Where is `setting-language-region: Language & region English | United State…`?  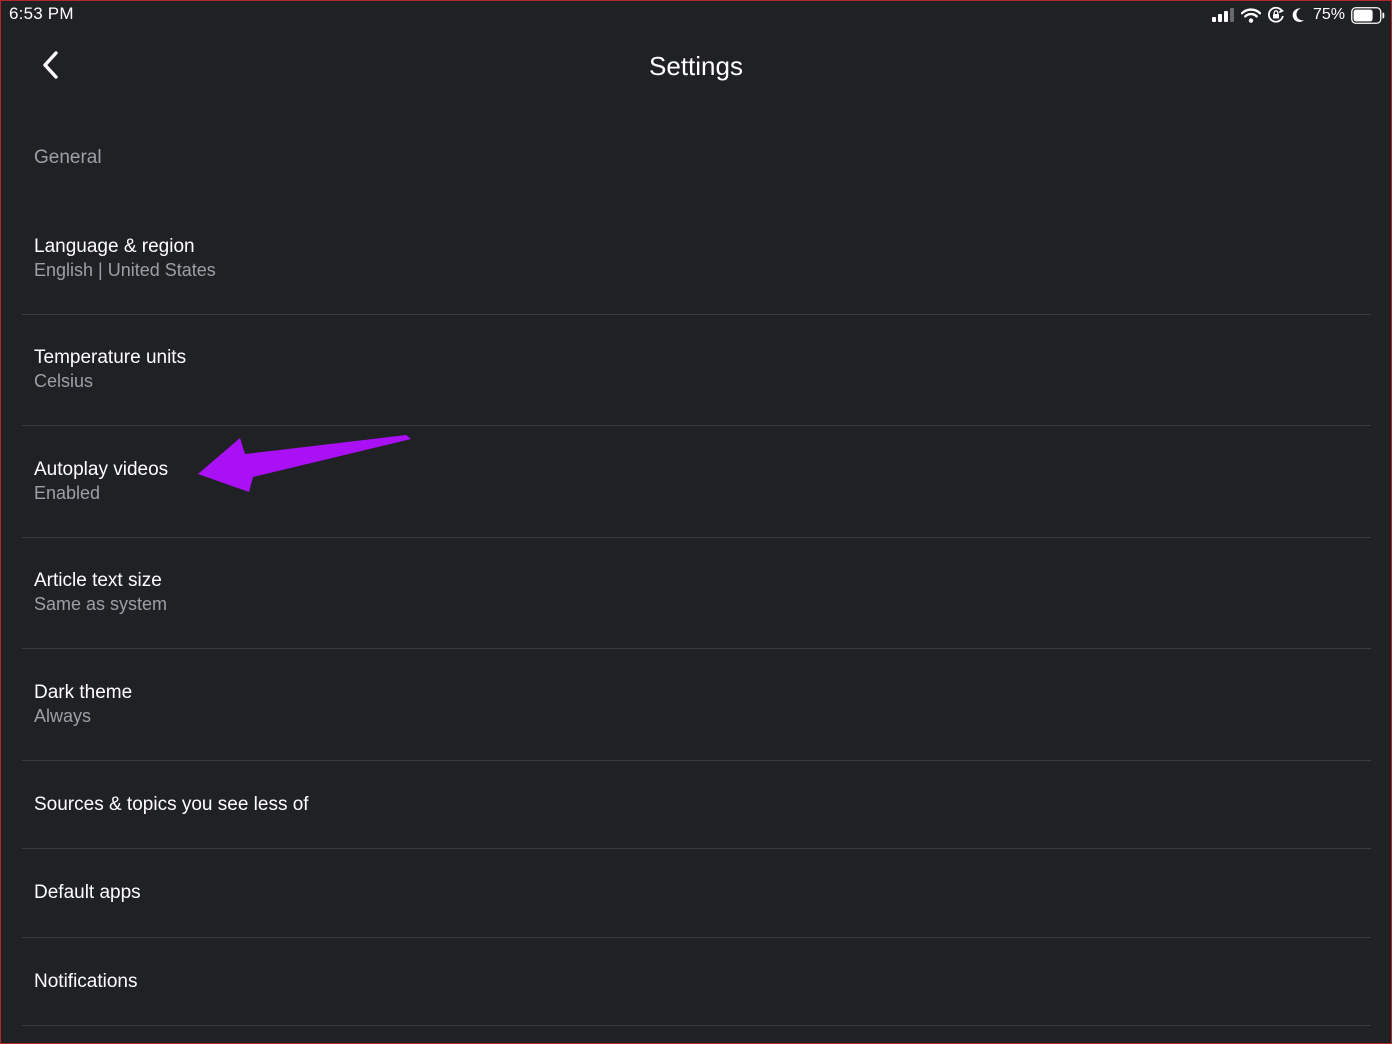 setting-language-region: Language & region English | United State… is located at coordinates (696, 259).